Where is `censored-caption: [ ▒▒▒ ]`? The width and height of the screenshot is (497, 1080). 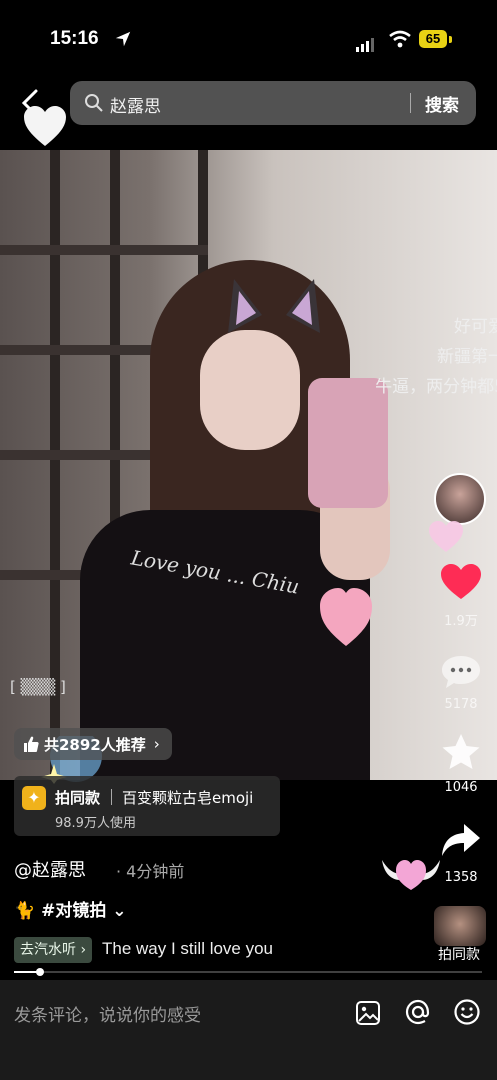
censored-caption: [ ▒▒▒ ] is located at coordinates (38, 687).